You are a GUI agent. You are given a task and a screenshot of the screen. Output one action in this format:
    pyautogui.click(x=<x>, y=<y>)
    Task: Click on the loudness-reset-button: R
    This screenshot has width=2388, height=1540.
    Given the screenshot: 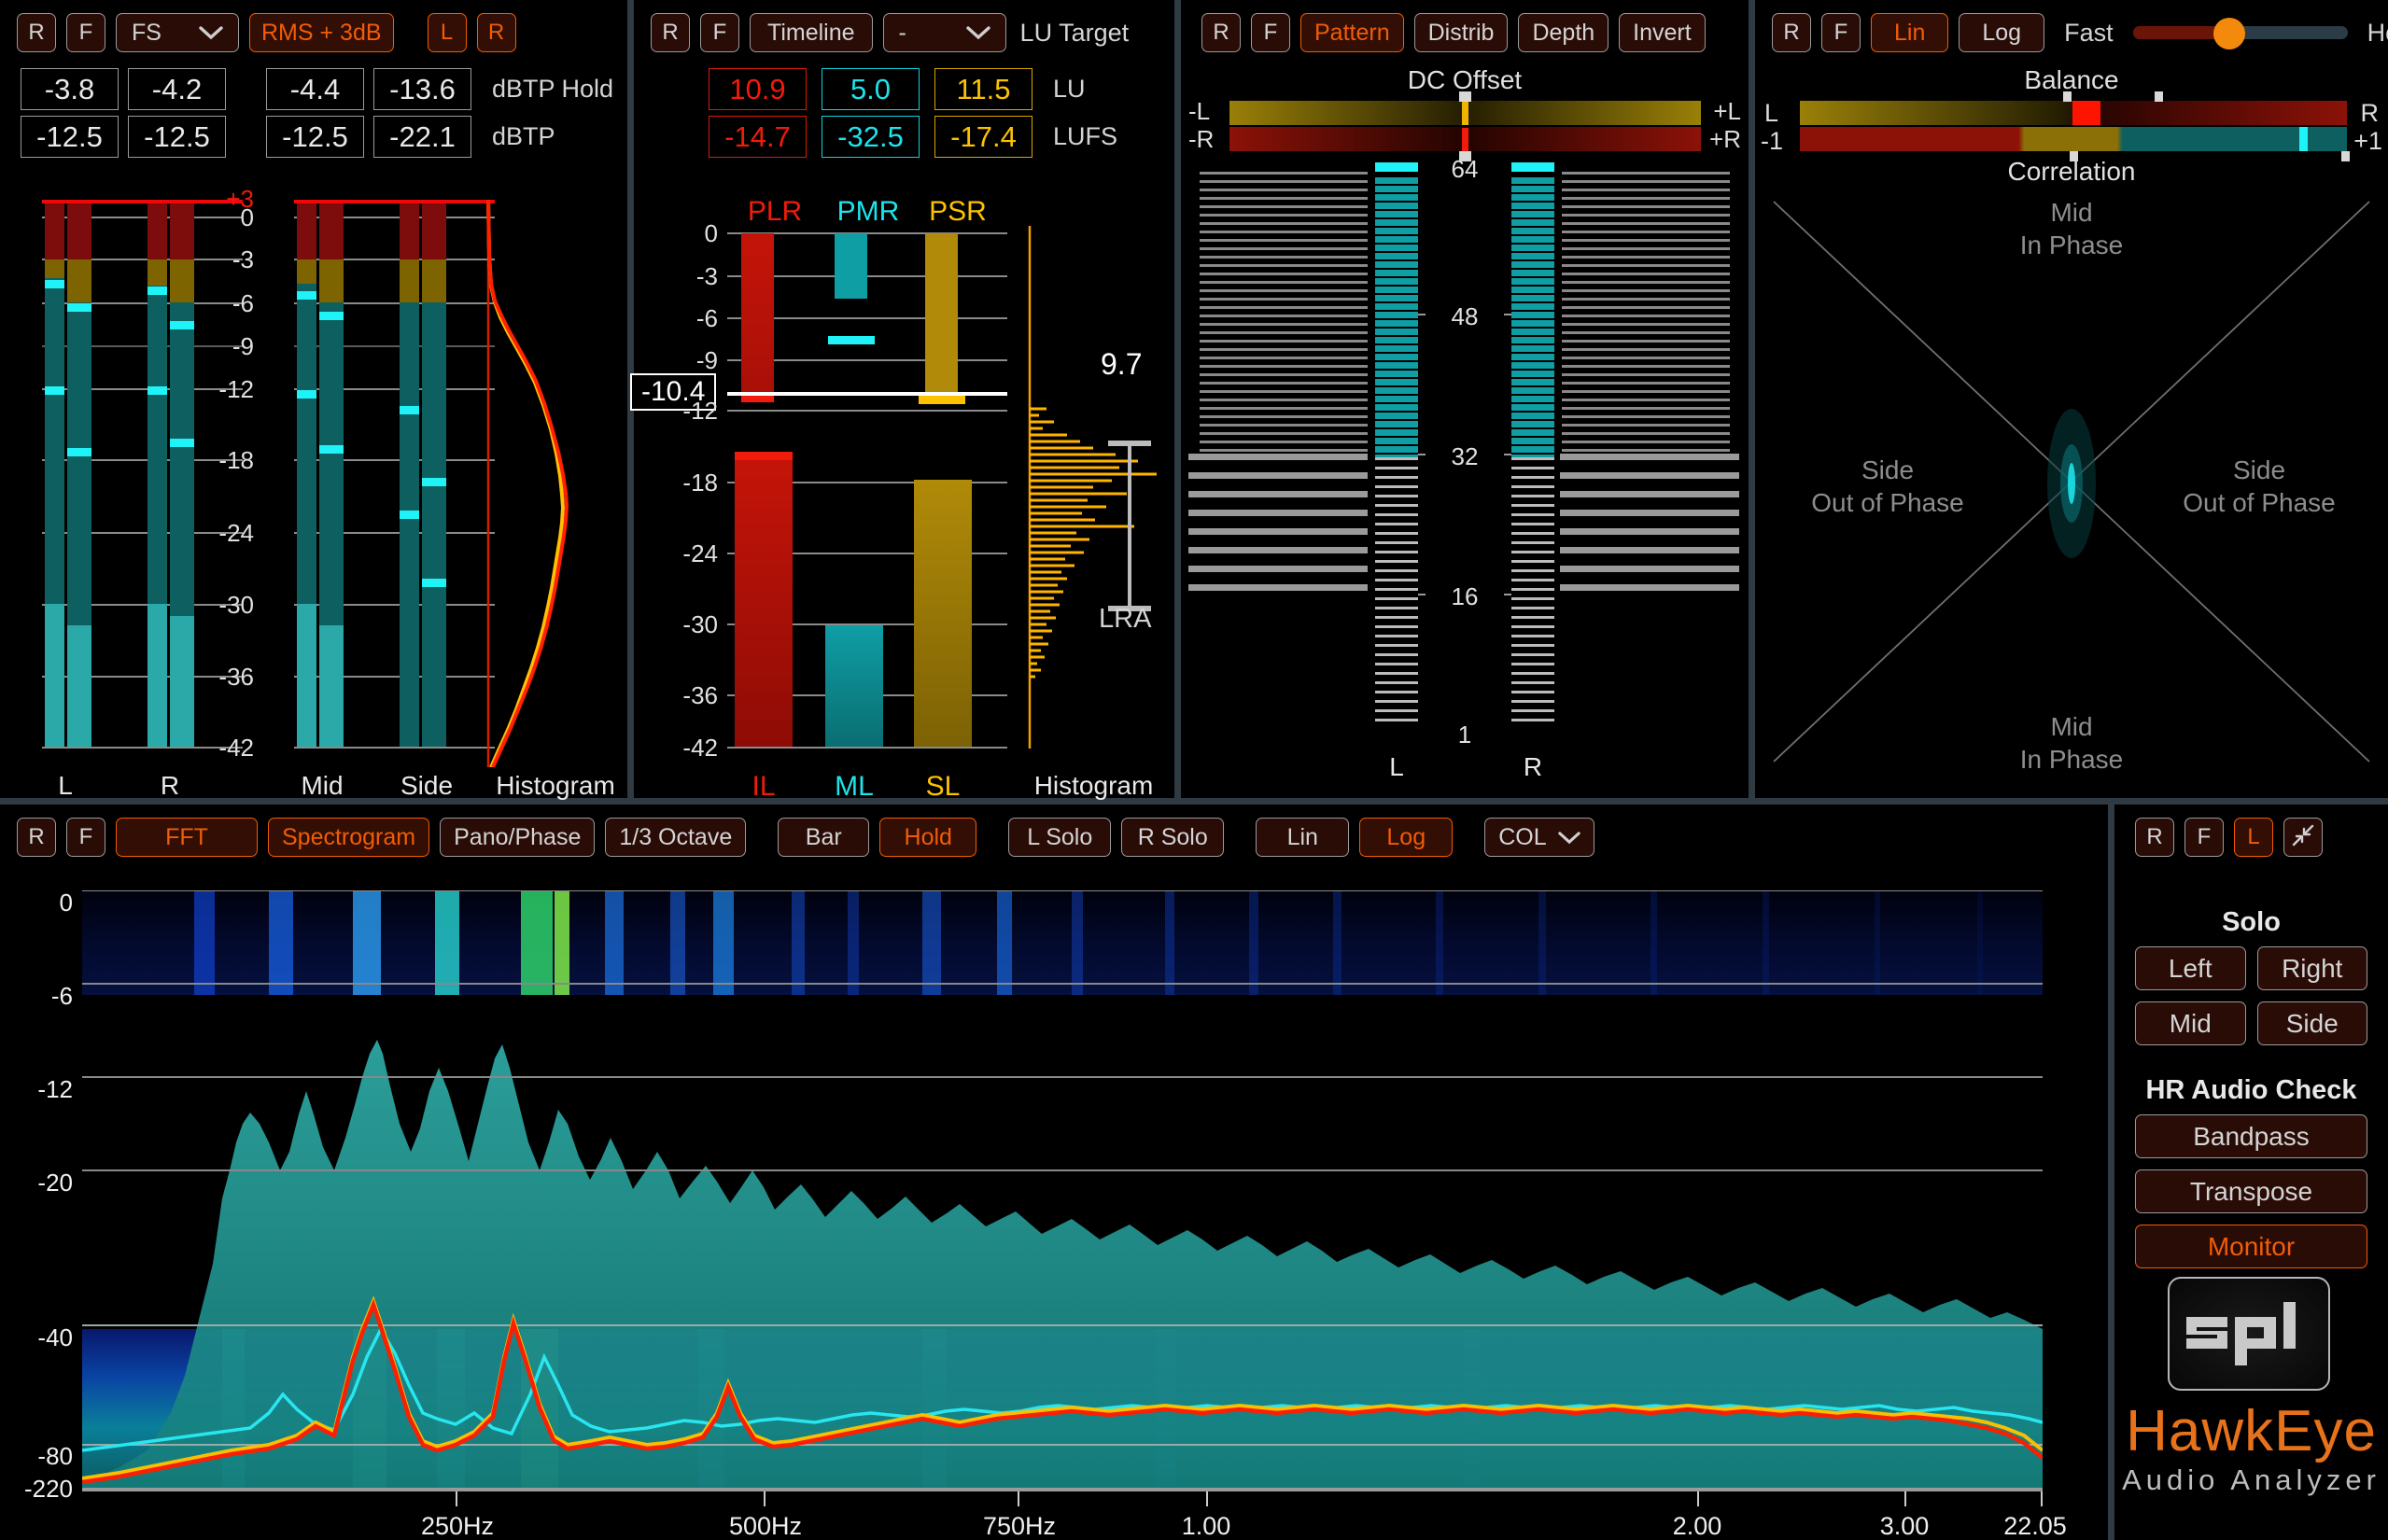 What is the action you would take?
    pyautogui.click(x=670, y=32)
    